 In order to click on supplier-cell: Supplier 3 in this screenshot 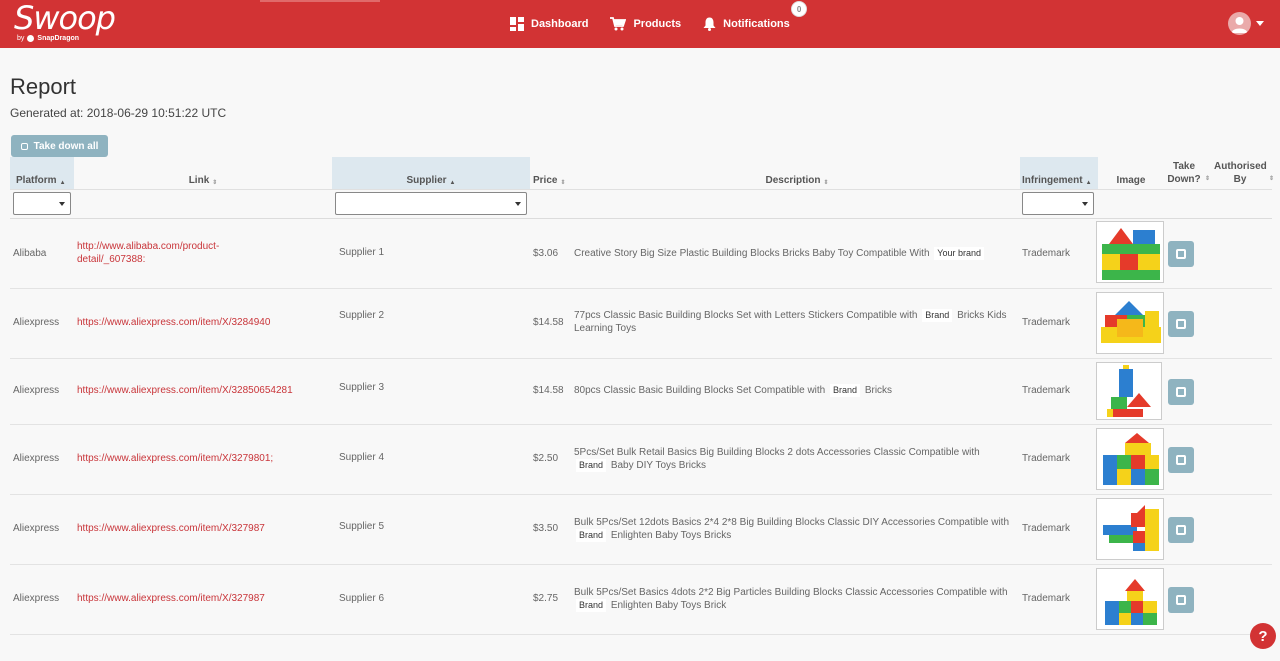, I will do `click(362, 387)`.